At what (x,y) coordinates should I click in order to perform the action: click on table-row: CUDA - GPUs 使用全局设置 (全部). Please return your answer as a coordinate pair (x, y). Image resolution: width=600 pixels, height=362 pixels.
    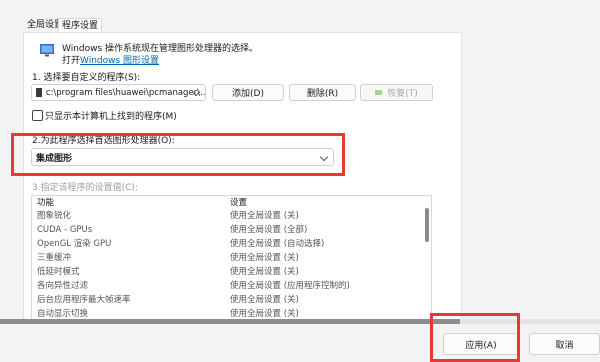
    Looking at the image, I should click on (231, 231).